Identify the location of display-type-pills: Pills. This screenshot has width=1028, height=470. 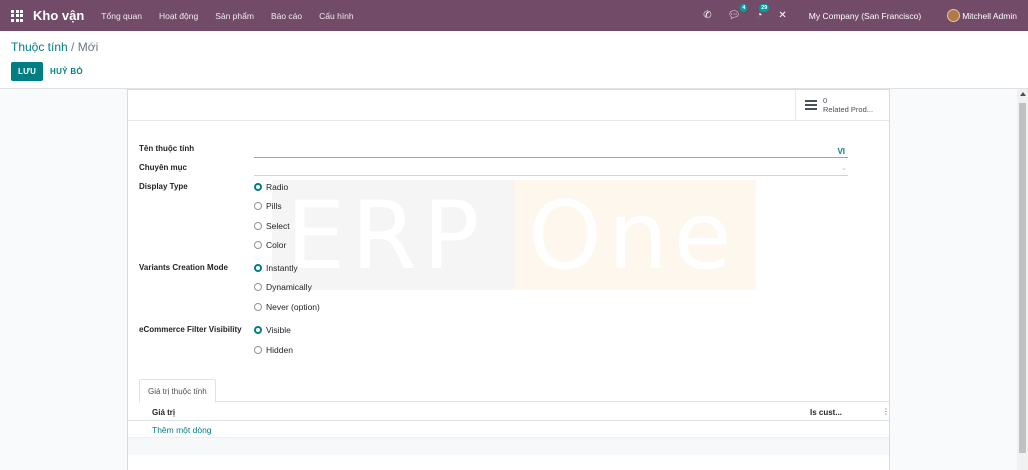
(268, 206).